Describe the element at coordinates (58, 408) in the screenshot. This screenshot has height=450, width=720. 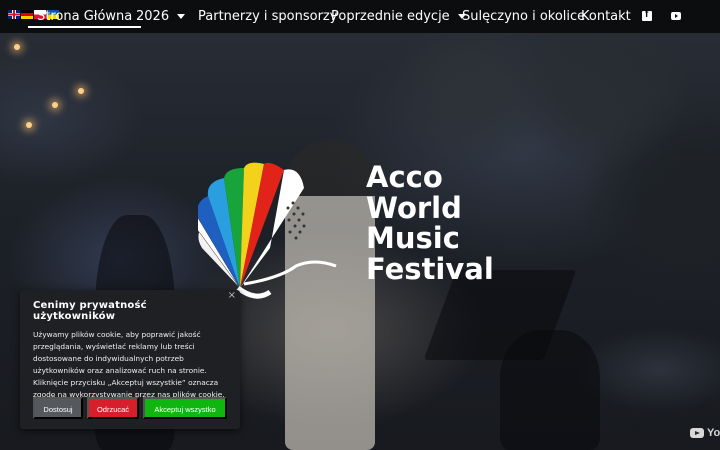
I see `customize-button: Dostosuj` at that location.